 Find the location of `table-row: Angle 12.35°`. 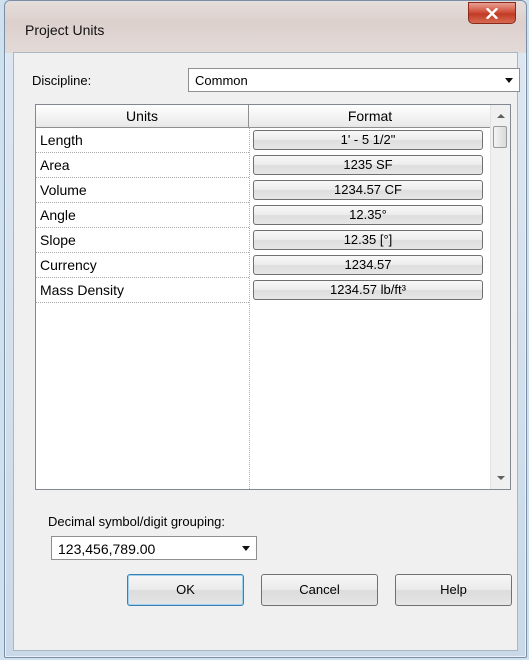

table-row: Angle 12.35° is located at coordinates (264, 215).